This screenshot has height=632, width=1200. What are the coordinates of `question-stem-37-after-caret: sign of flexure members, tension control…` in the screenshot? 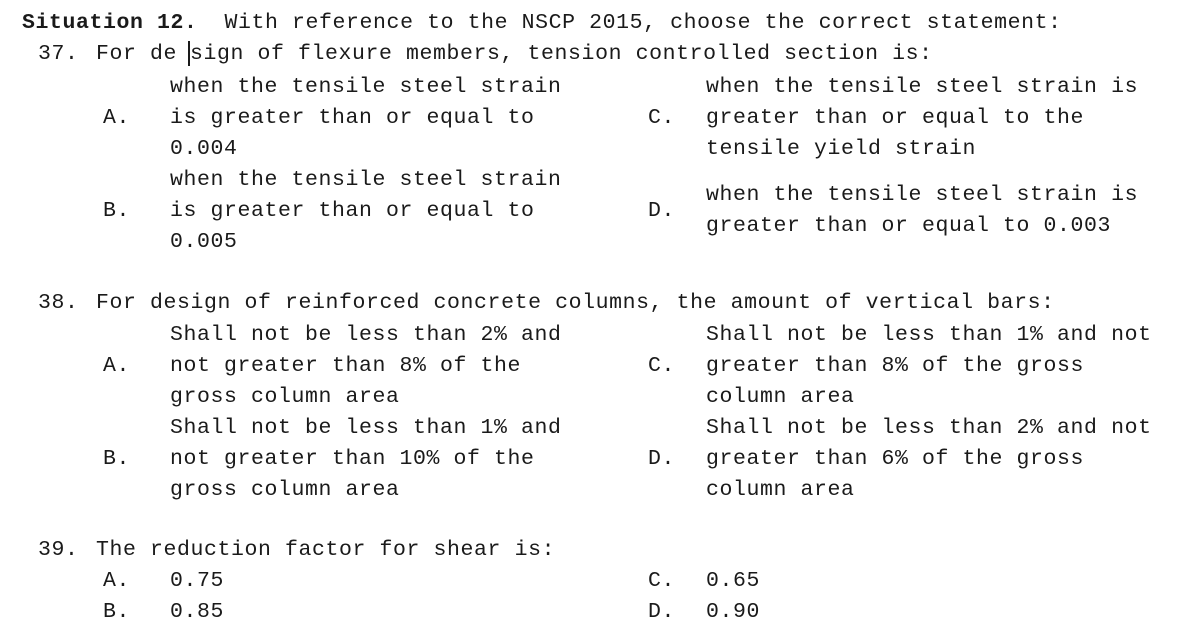 It's located at (561, 54).